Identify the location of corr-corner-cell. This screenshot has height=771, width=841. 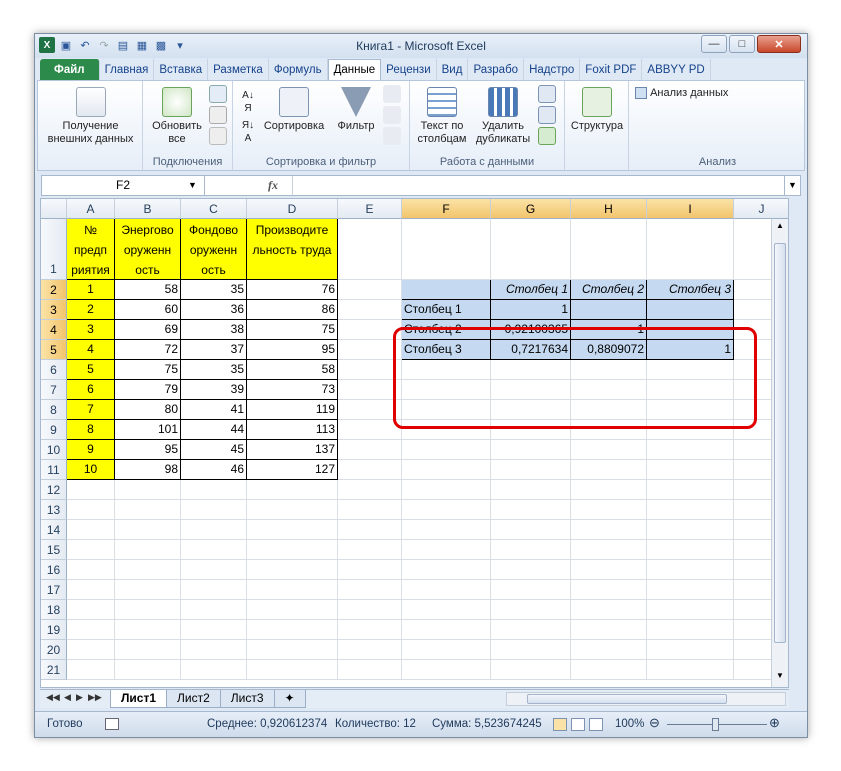
(446, 290).